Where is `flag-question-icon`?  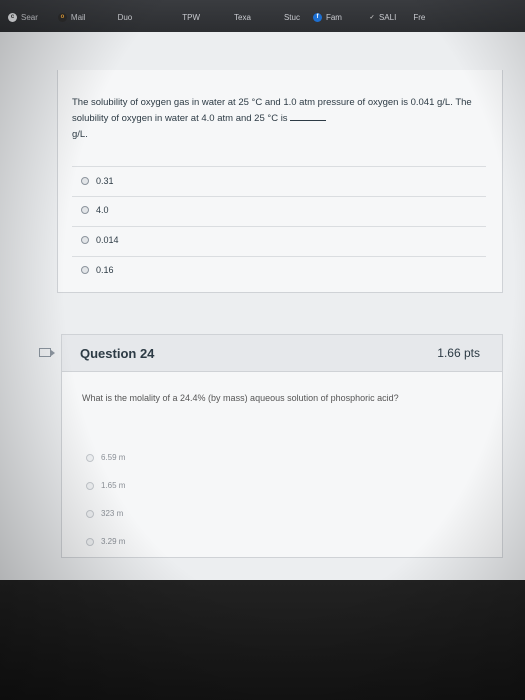 flag-question-icon is located at coordinates (47, 352).